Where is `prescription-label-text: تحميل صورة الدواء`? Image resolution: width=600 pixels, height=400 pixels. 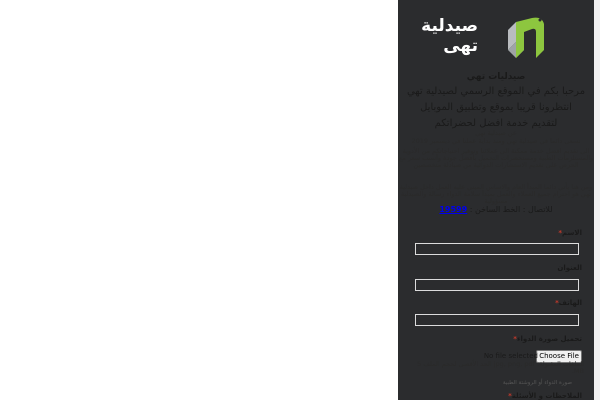
prescription-label-text: تحميل صورة الدواء is located at coordinates (549, 339).